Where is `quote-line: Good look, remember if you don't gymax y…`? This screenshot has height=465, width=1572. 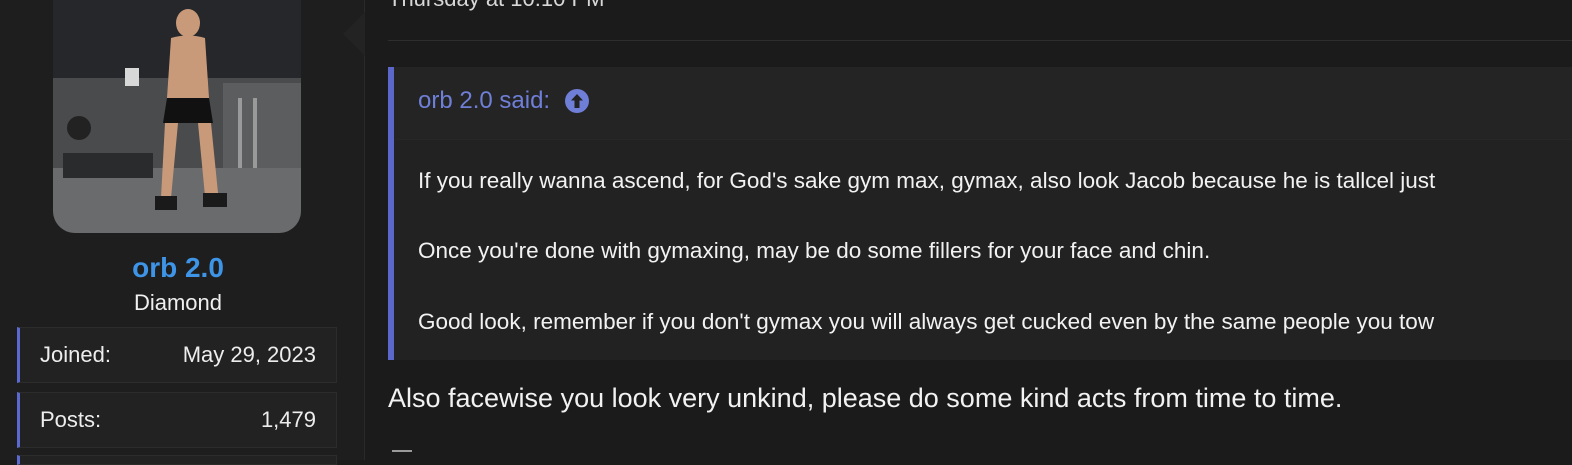 quote-line: Good look, remember if you don't gymax y… is located at coordinates (926, 321).